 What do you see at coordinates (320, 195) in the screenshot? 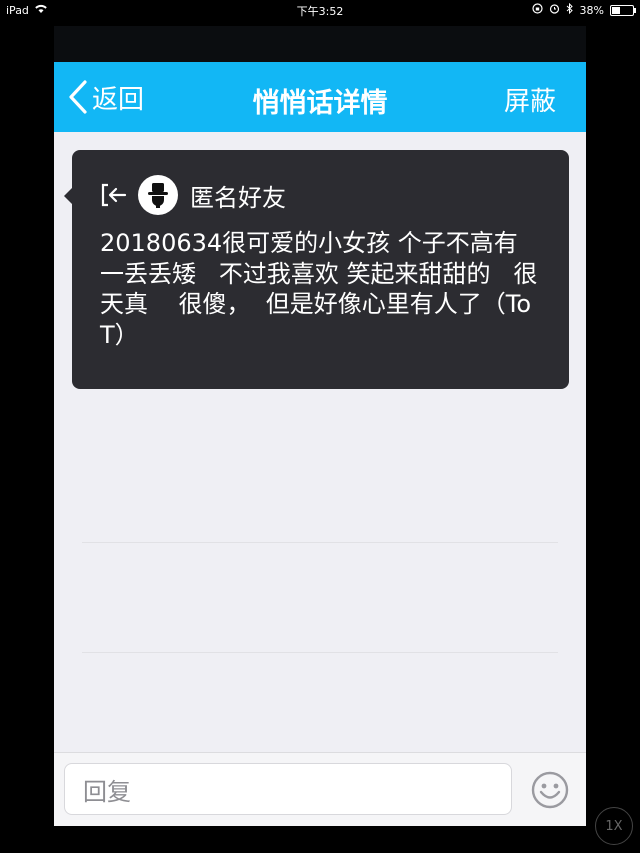
I see `message-header: 匿名好友` at bounding box center [320, 195].